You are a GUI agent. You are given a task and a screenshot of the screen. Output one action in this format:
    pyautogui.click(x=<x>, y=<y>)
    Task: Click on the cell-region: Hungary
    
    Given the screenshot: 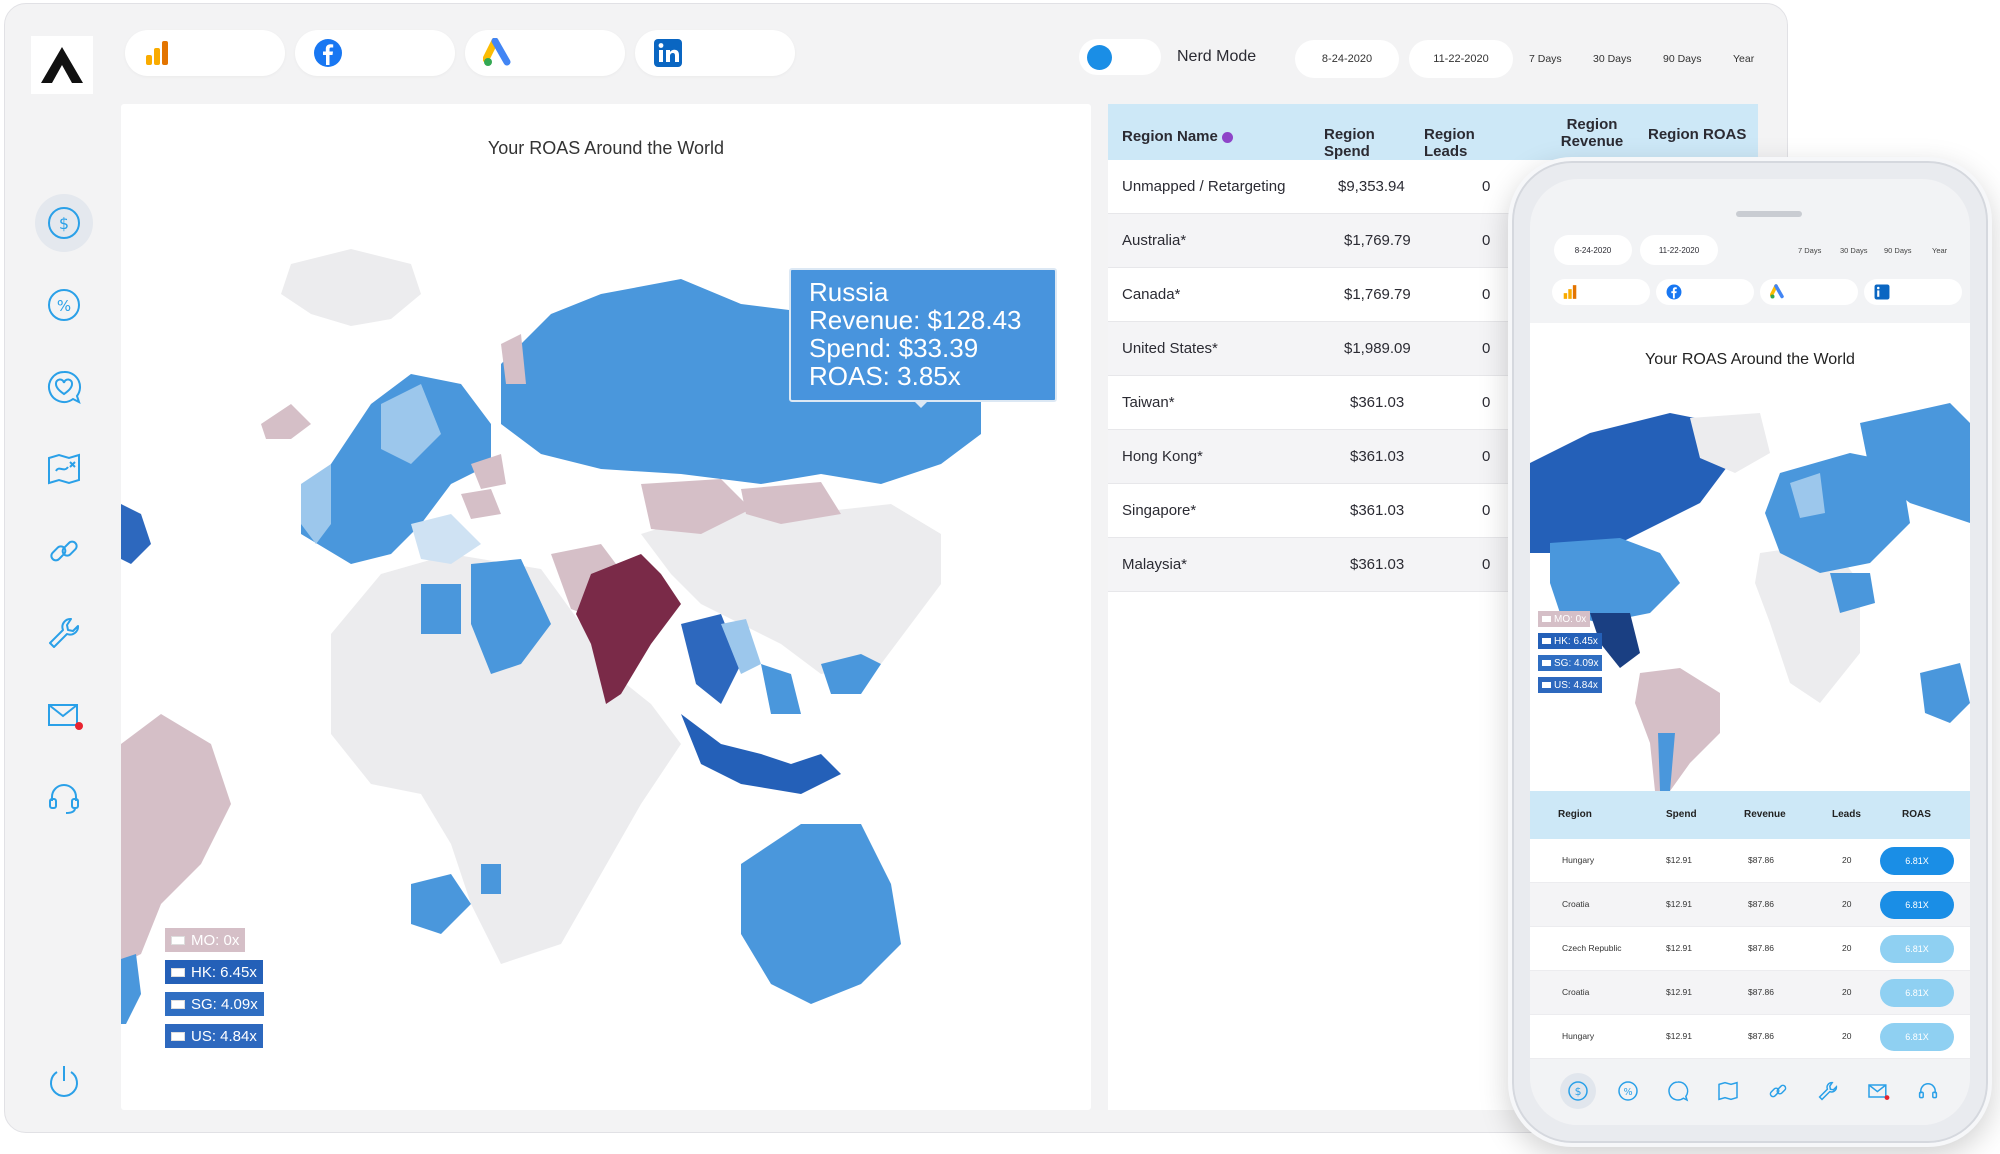 What is the action you would take?
    pyautogui.click(x=1578, y=860)
    